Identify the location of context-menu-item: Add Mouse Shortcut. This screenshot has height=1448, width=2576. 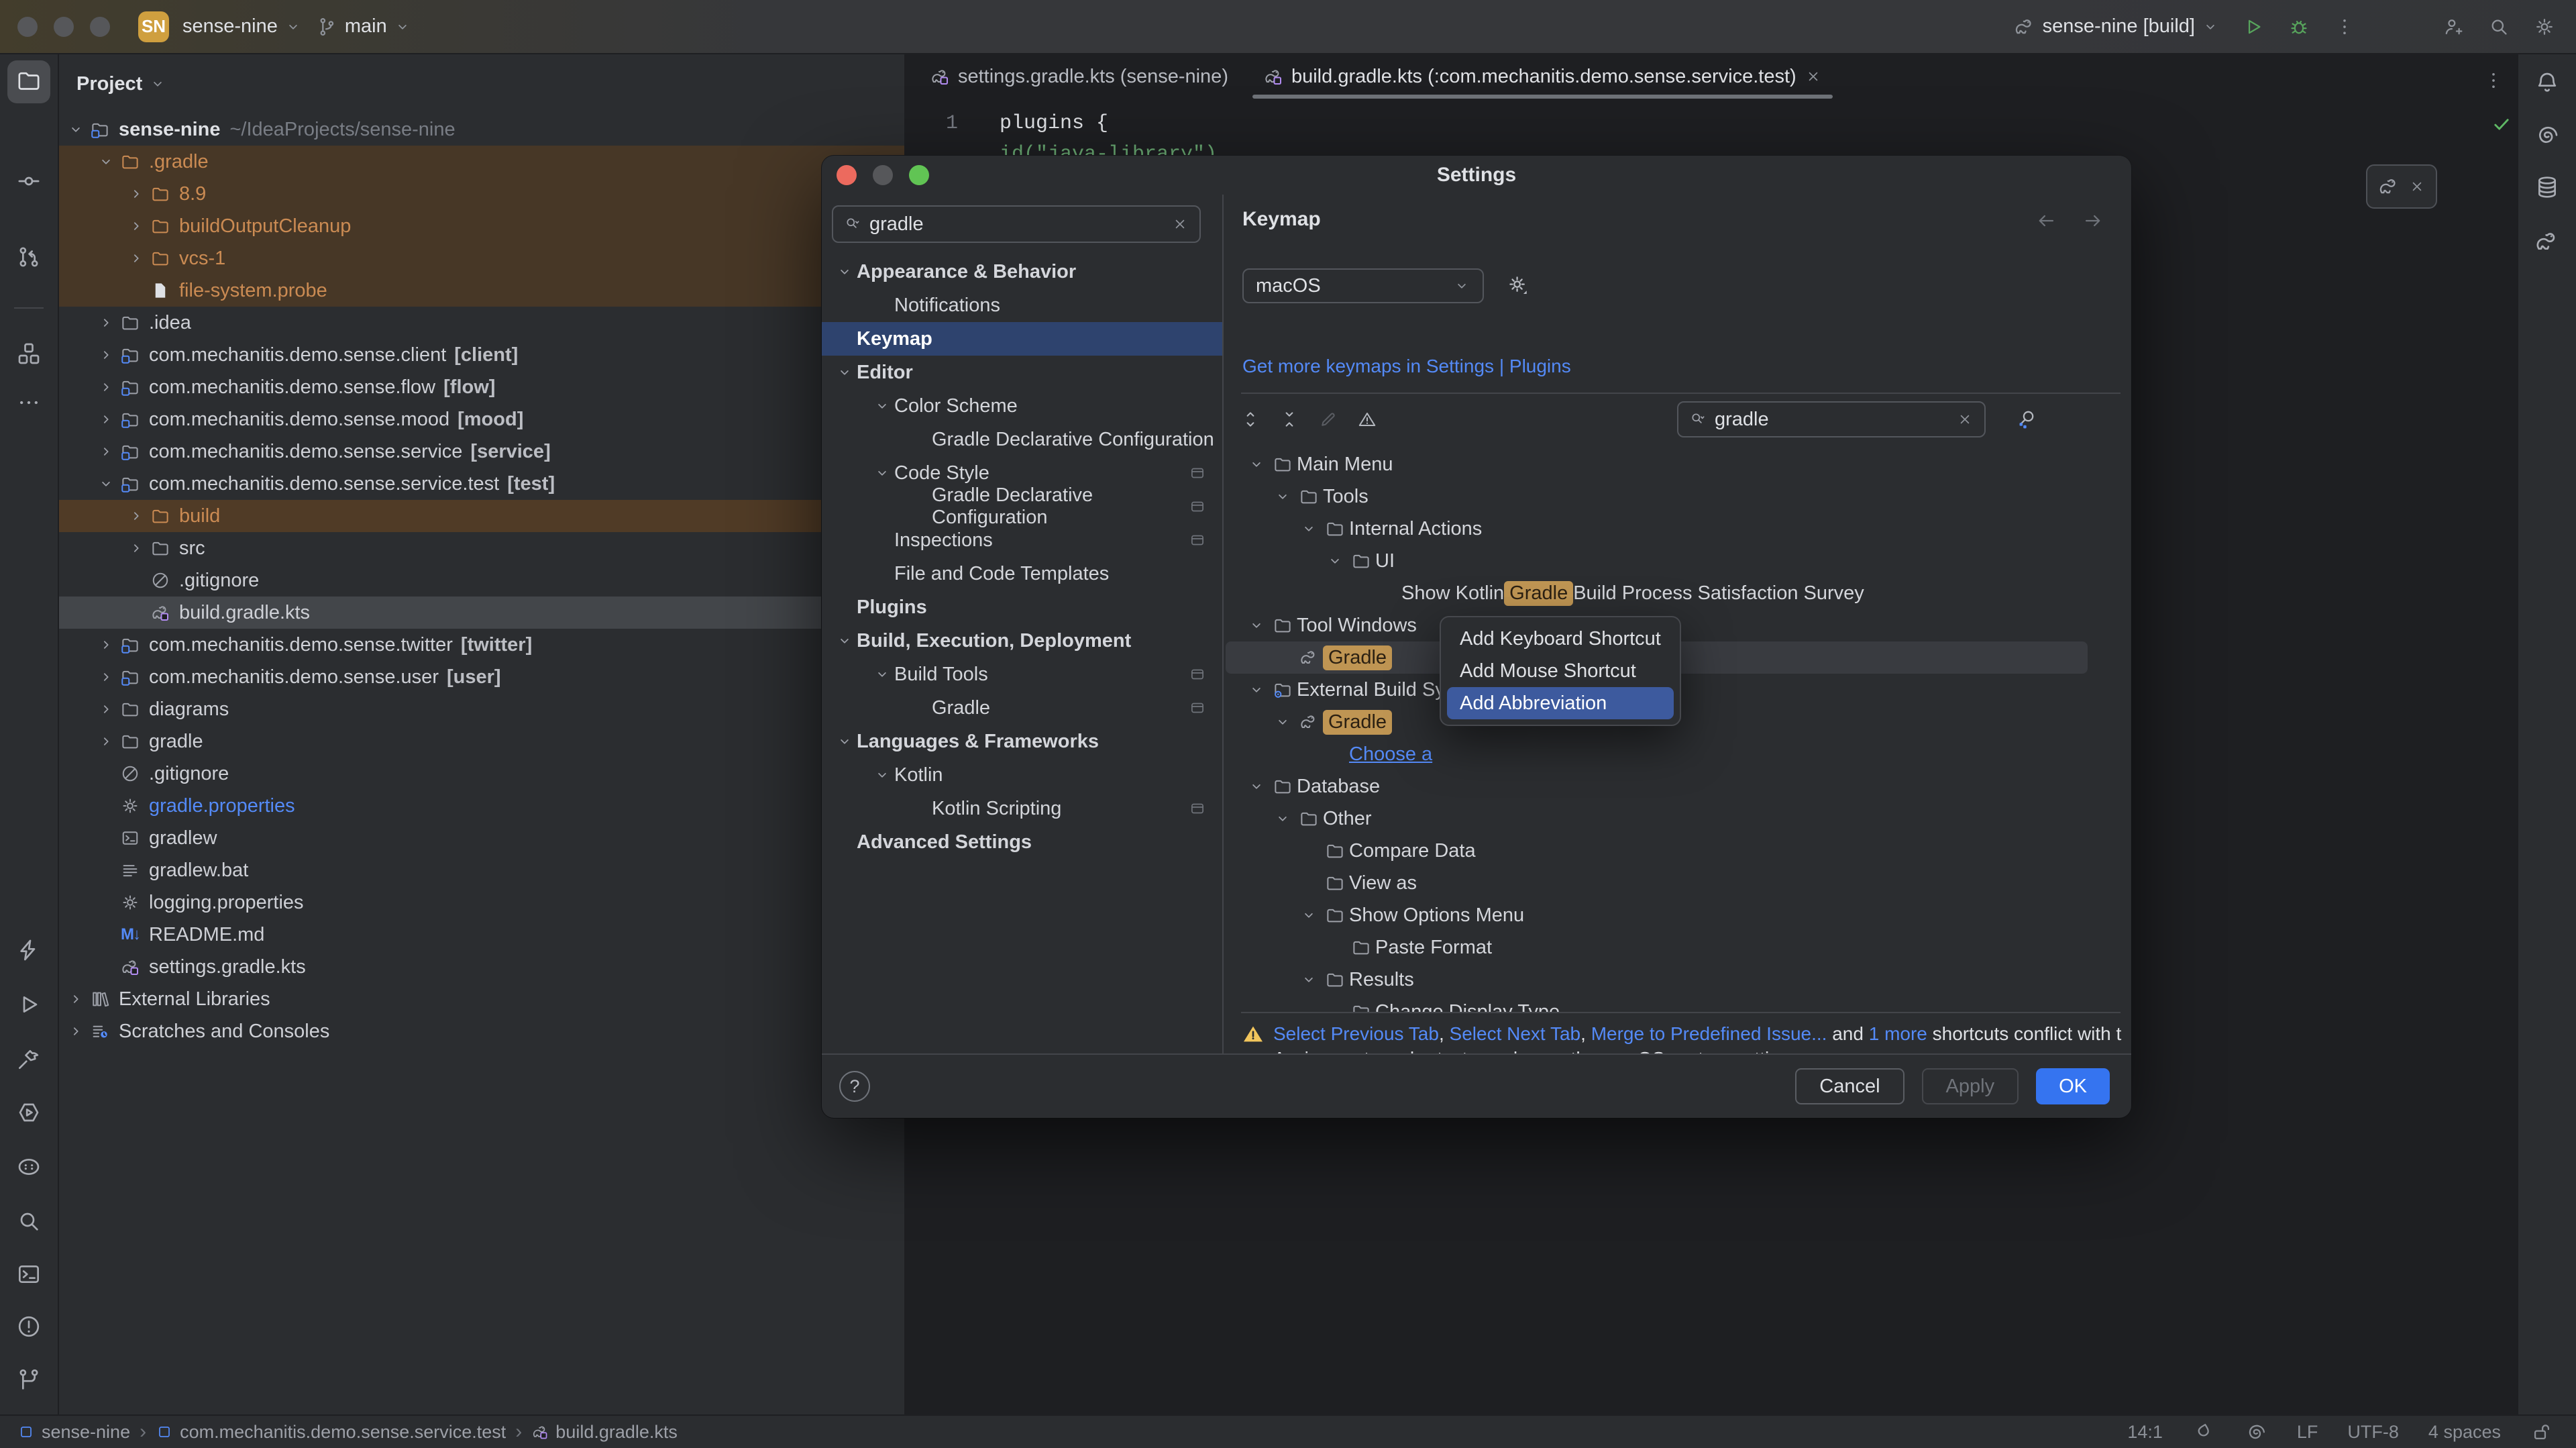
(1560, 671).